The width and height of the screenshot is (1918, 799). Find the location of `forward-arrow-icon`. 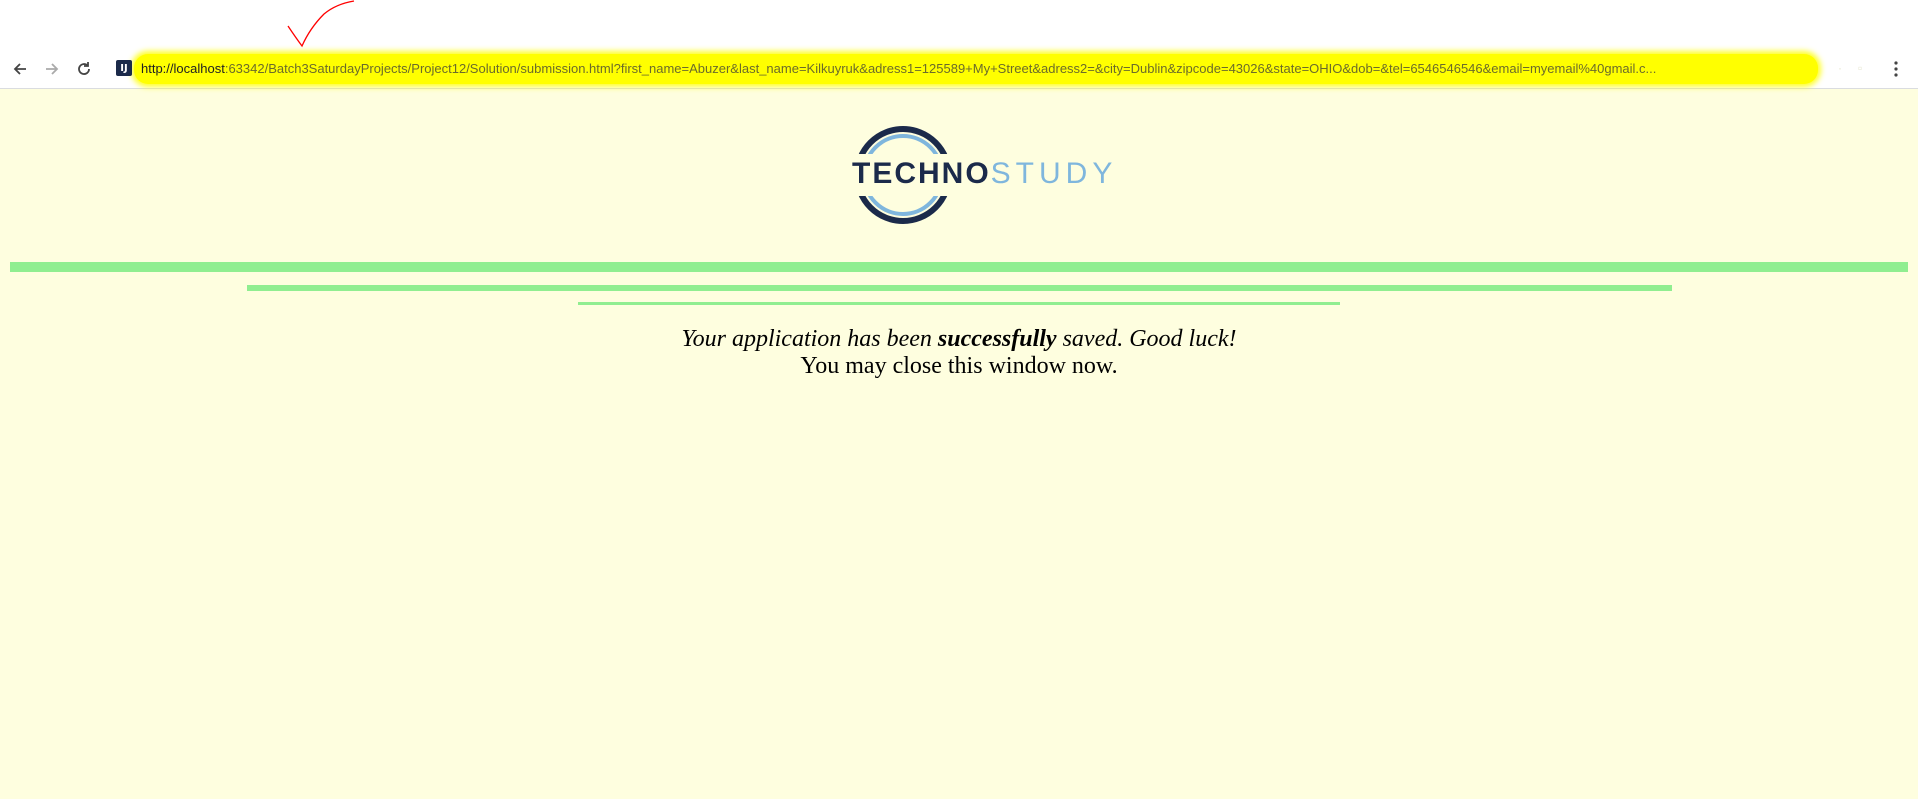

forward-arrow-icon is located at coordinates (52, 69).